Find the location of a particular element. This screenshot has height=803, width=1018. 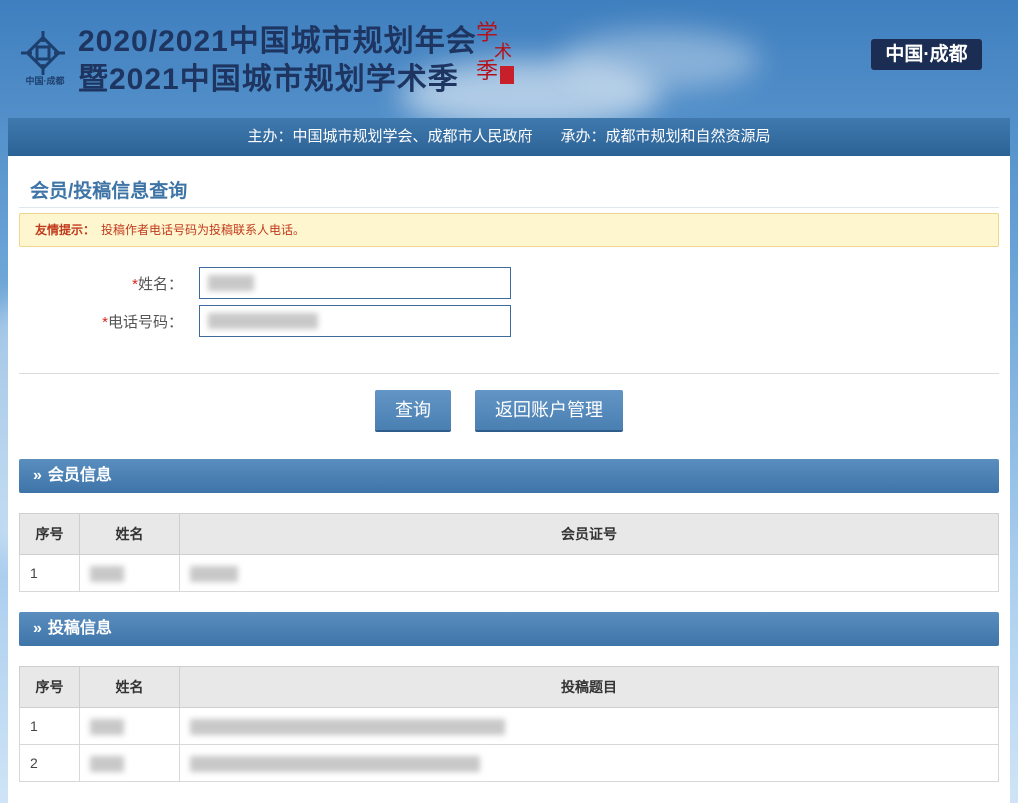

conference-title-line2: 暨2021中国城市规划学术季 is located at coordinates (268, 79).